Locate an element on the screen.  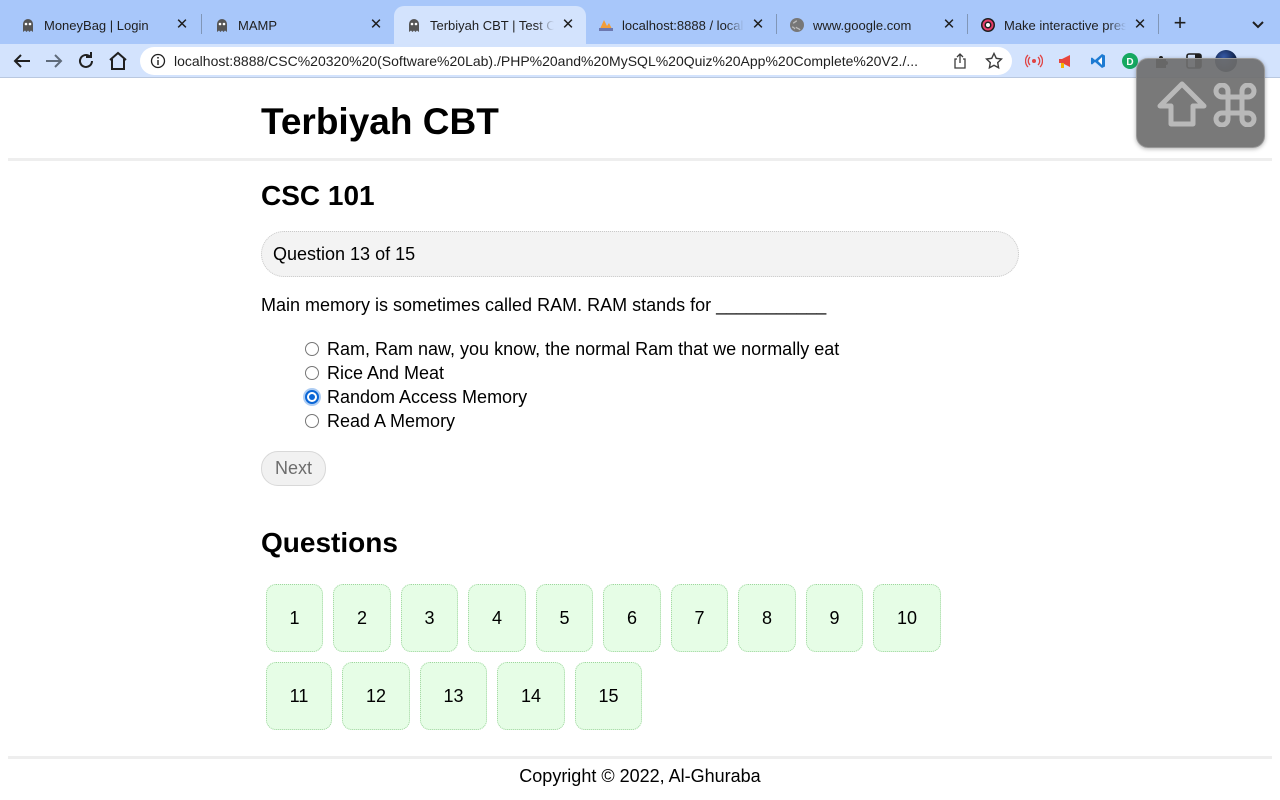
tab-terbiyah-cbt: Terbiyah CBT | Test Online ✕ is located at coordinates (490, 25).